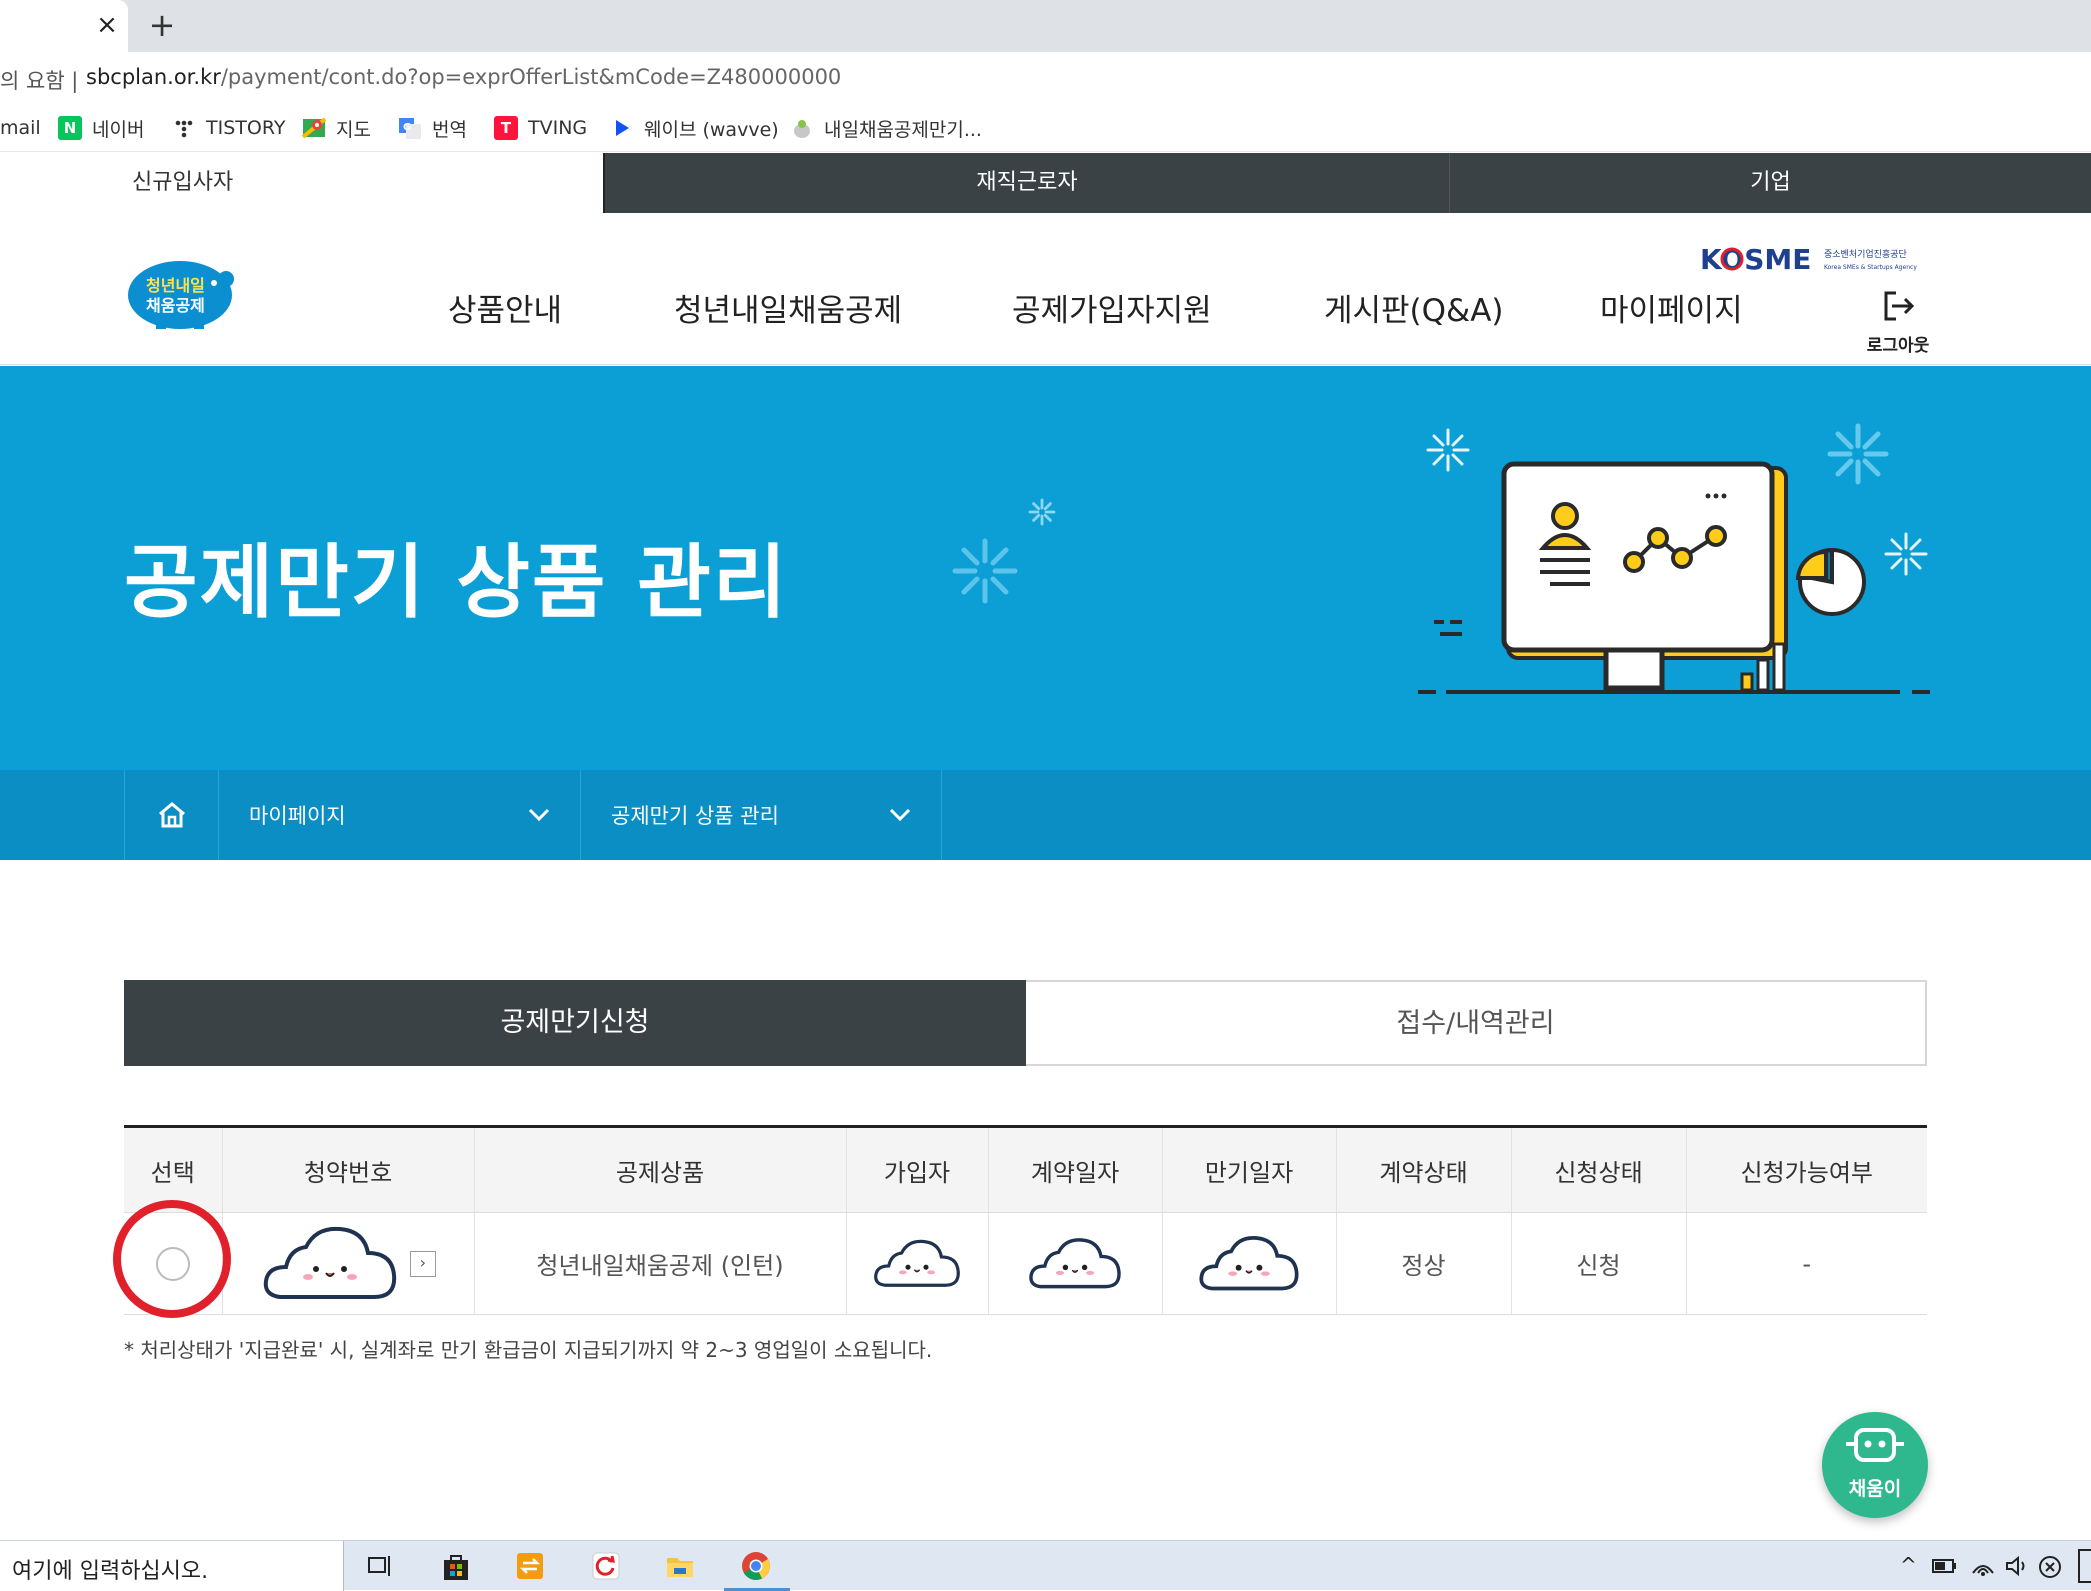 This screenshot has width=2091, height=1591. I want to click on tab-company: 기업, so click(1770, 183).